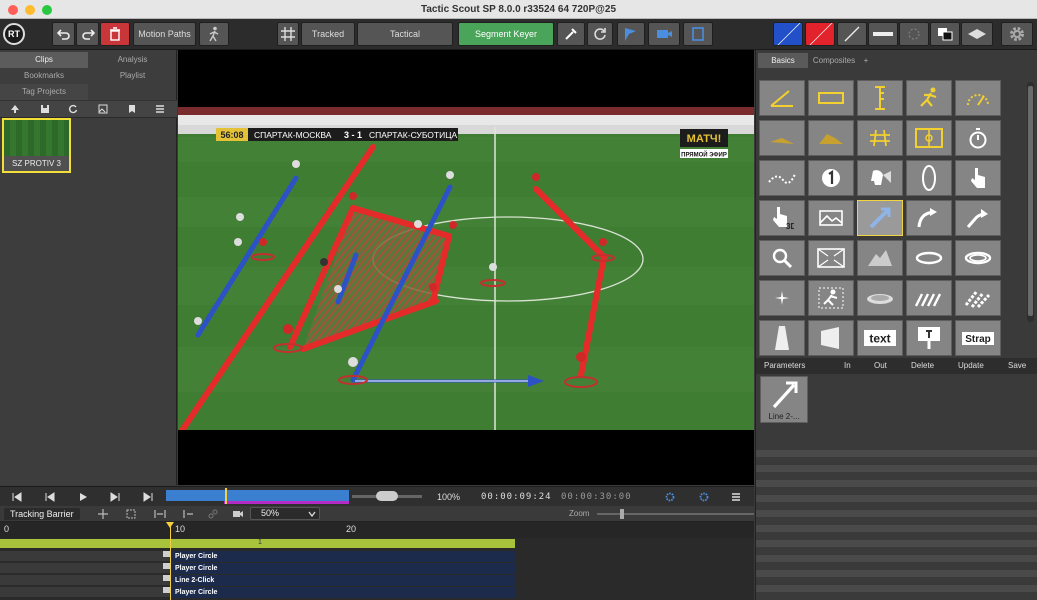  What do you see at coordinates (788, 34) in the screenshot?
I see `primary-color-swatch` at bounding box center [788, 34].